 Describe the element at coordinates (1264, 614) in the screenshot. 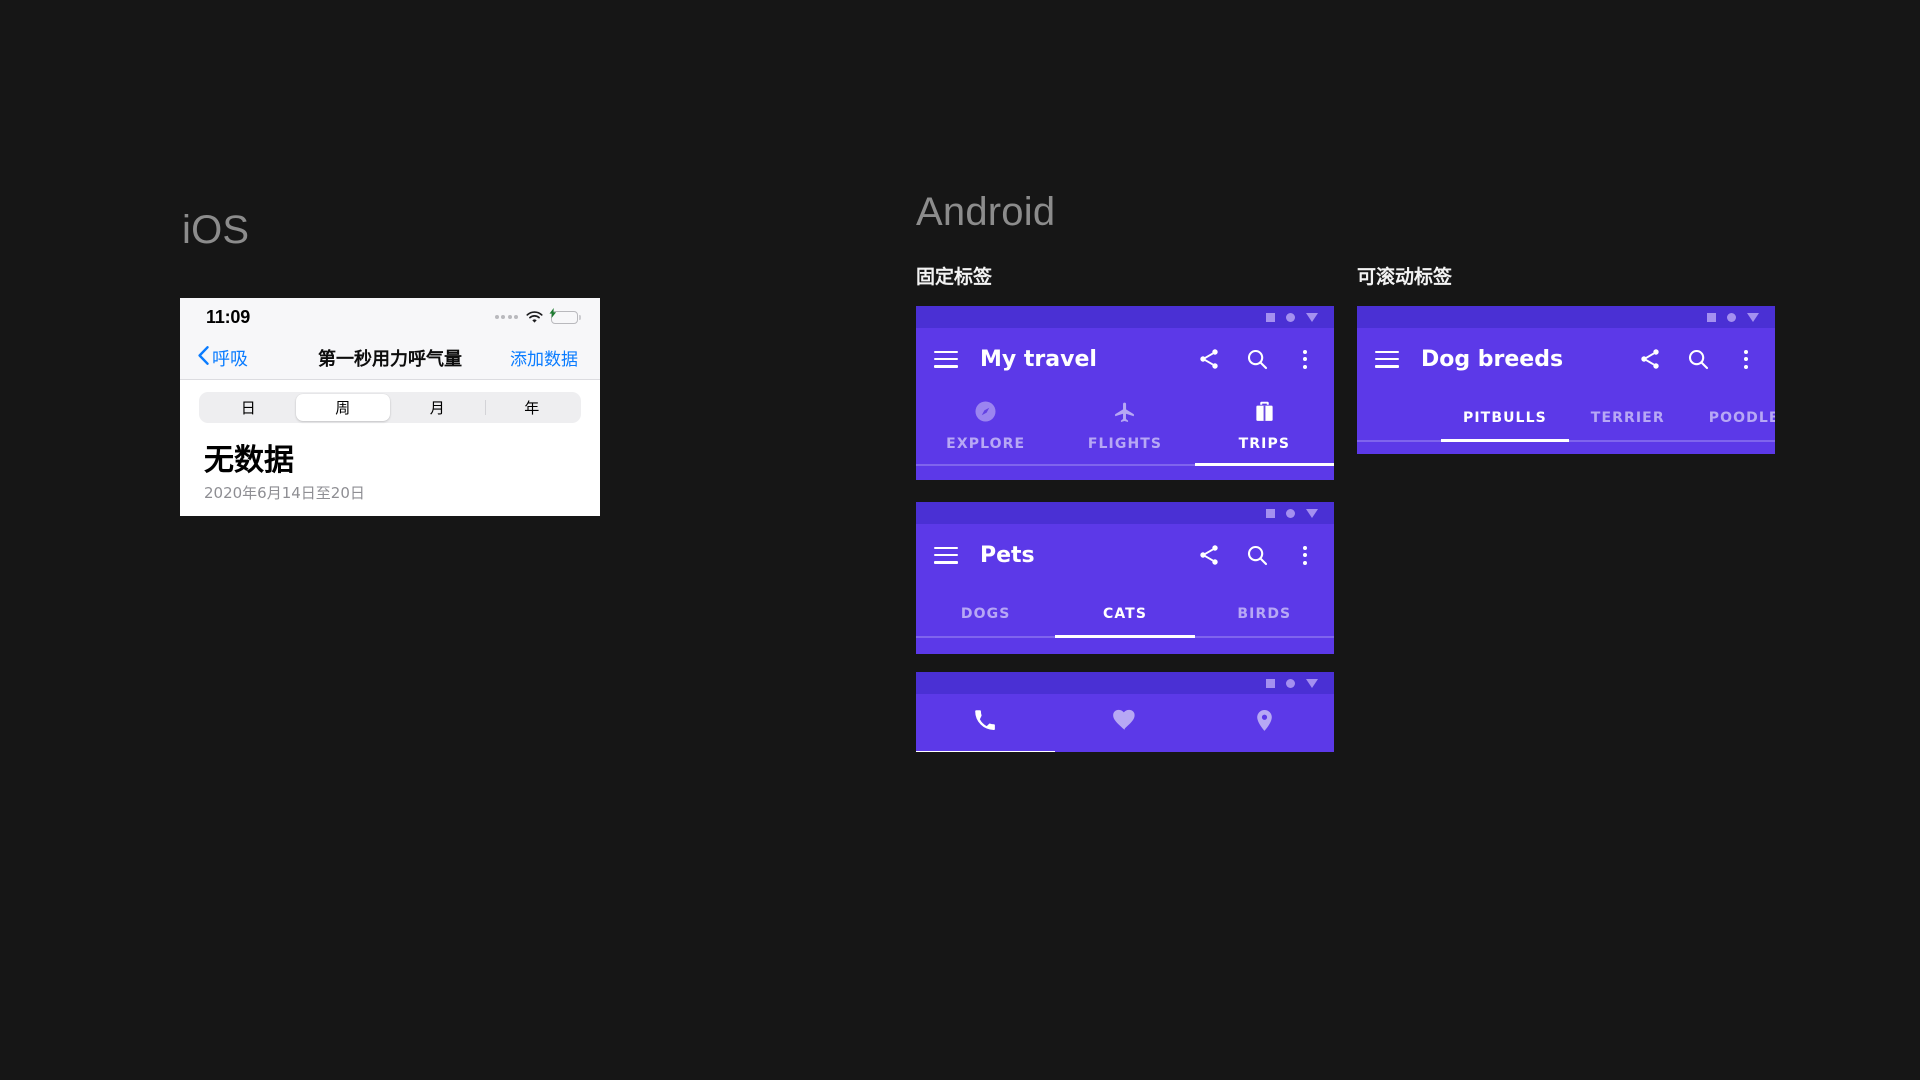

I see `tab-label: BIRDS` at that location.